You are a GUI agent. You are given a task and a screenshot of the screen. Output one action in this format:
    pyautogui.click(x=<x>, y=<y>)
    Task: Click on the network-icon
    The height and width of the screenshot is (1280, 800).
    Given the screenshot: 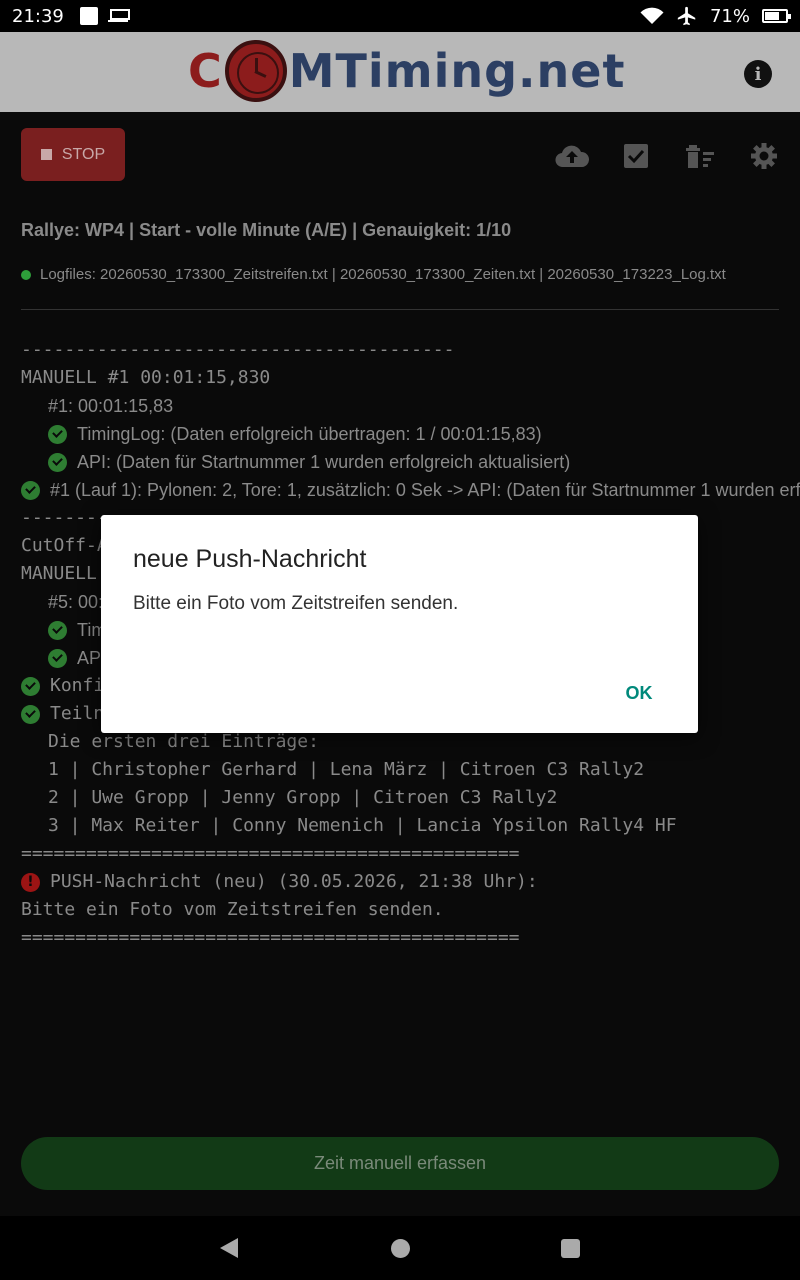 What is the action you would take?
    pyautogui.click(x=118, y=16)
    